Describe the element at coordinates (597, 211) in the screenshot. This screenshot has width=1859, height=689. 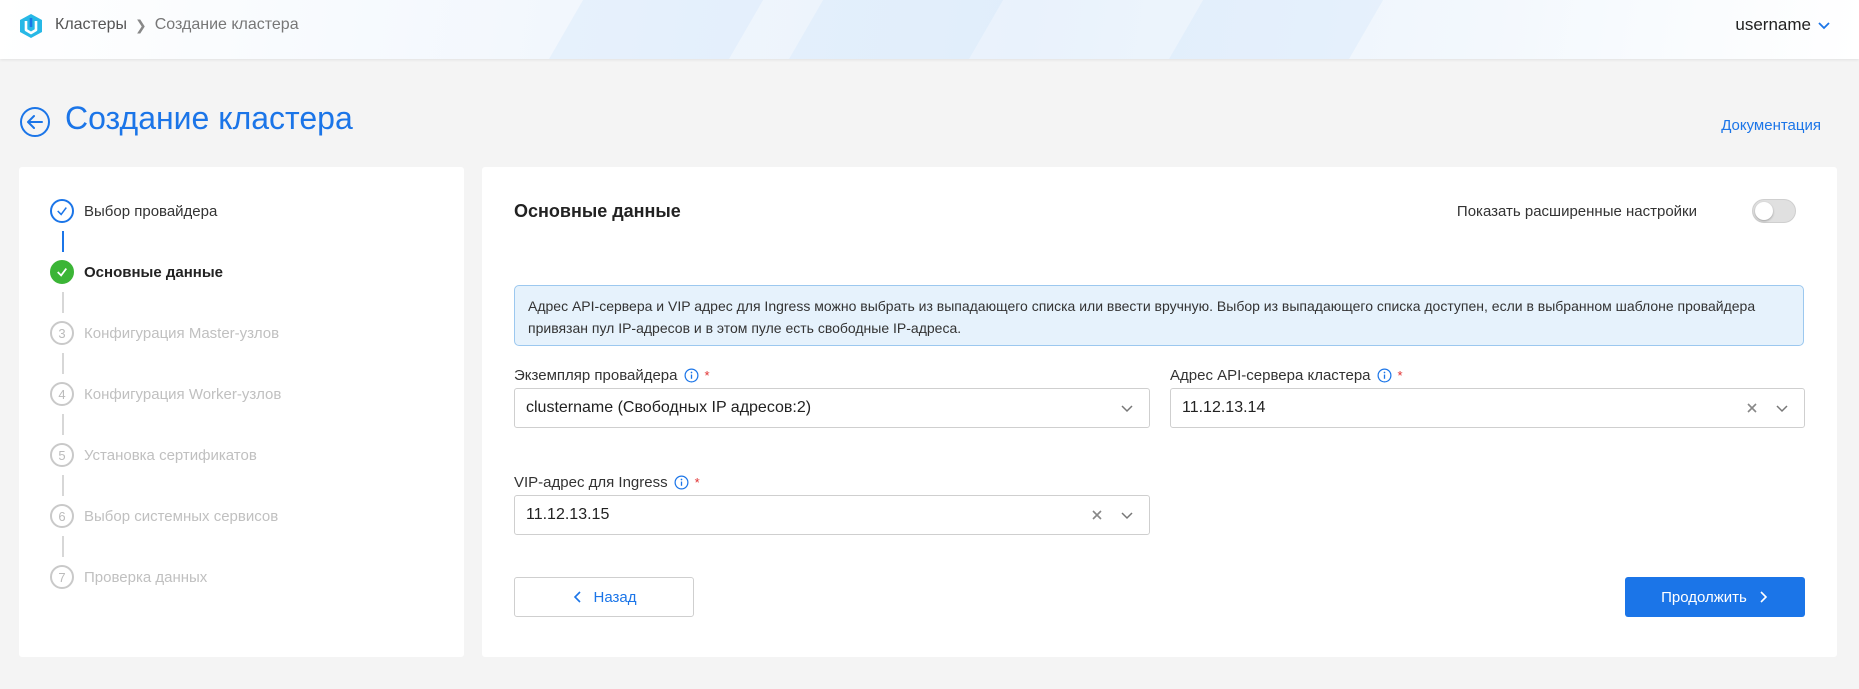
I see `section-title: Основные данные` at that location.